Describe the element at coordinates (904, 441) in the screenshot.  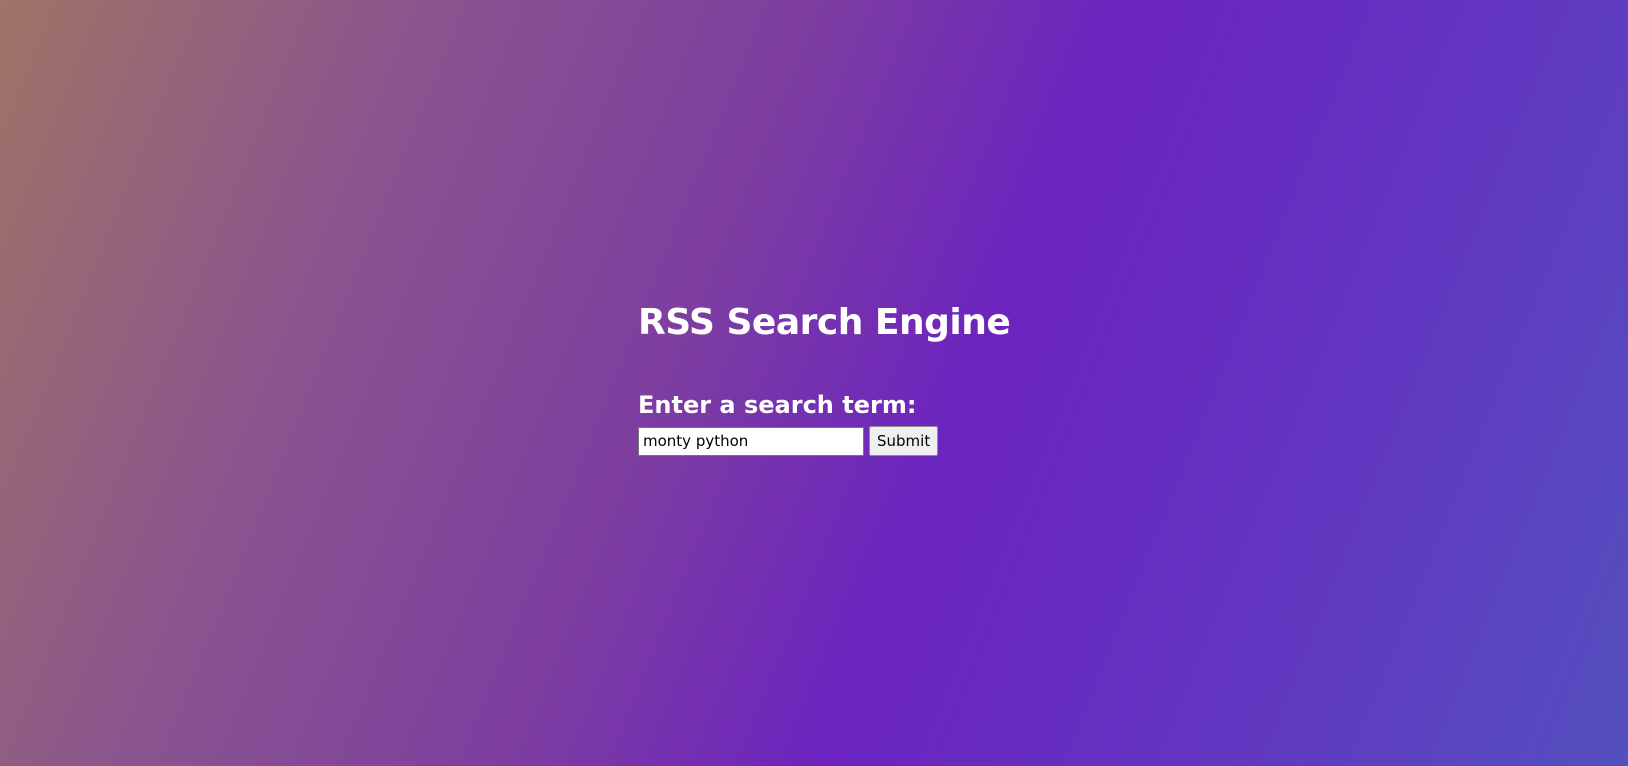
I see `submit-button: Submit` at that location.